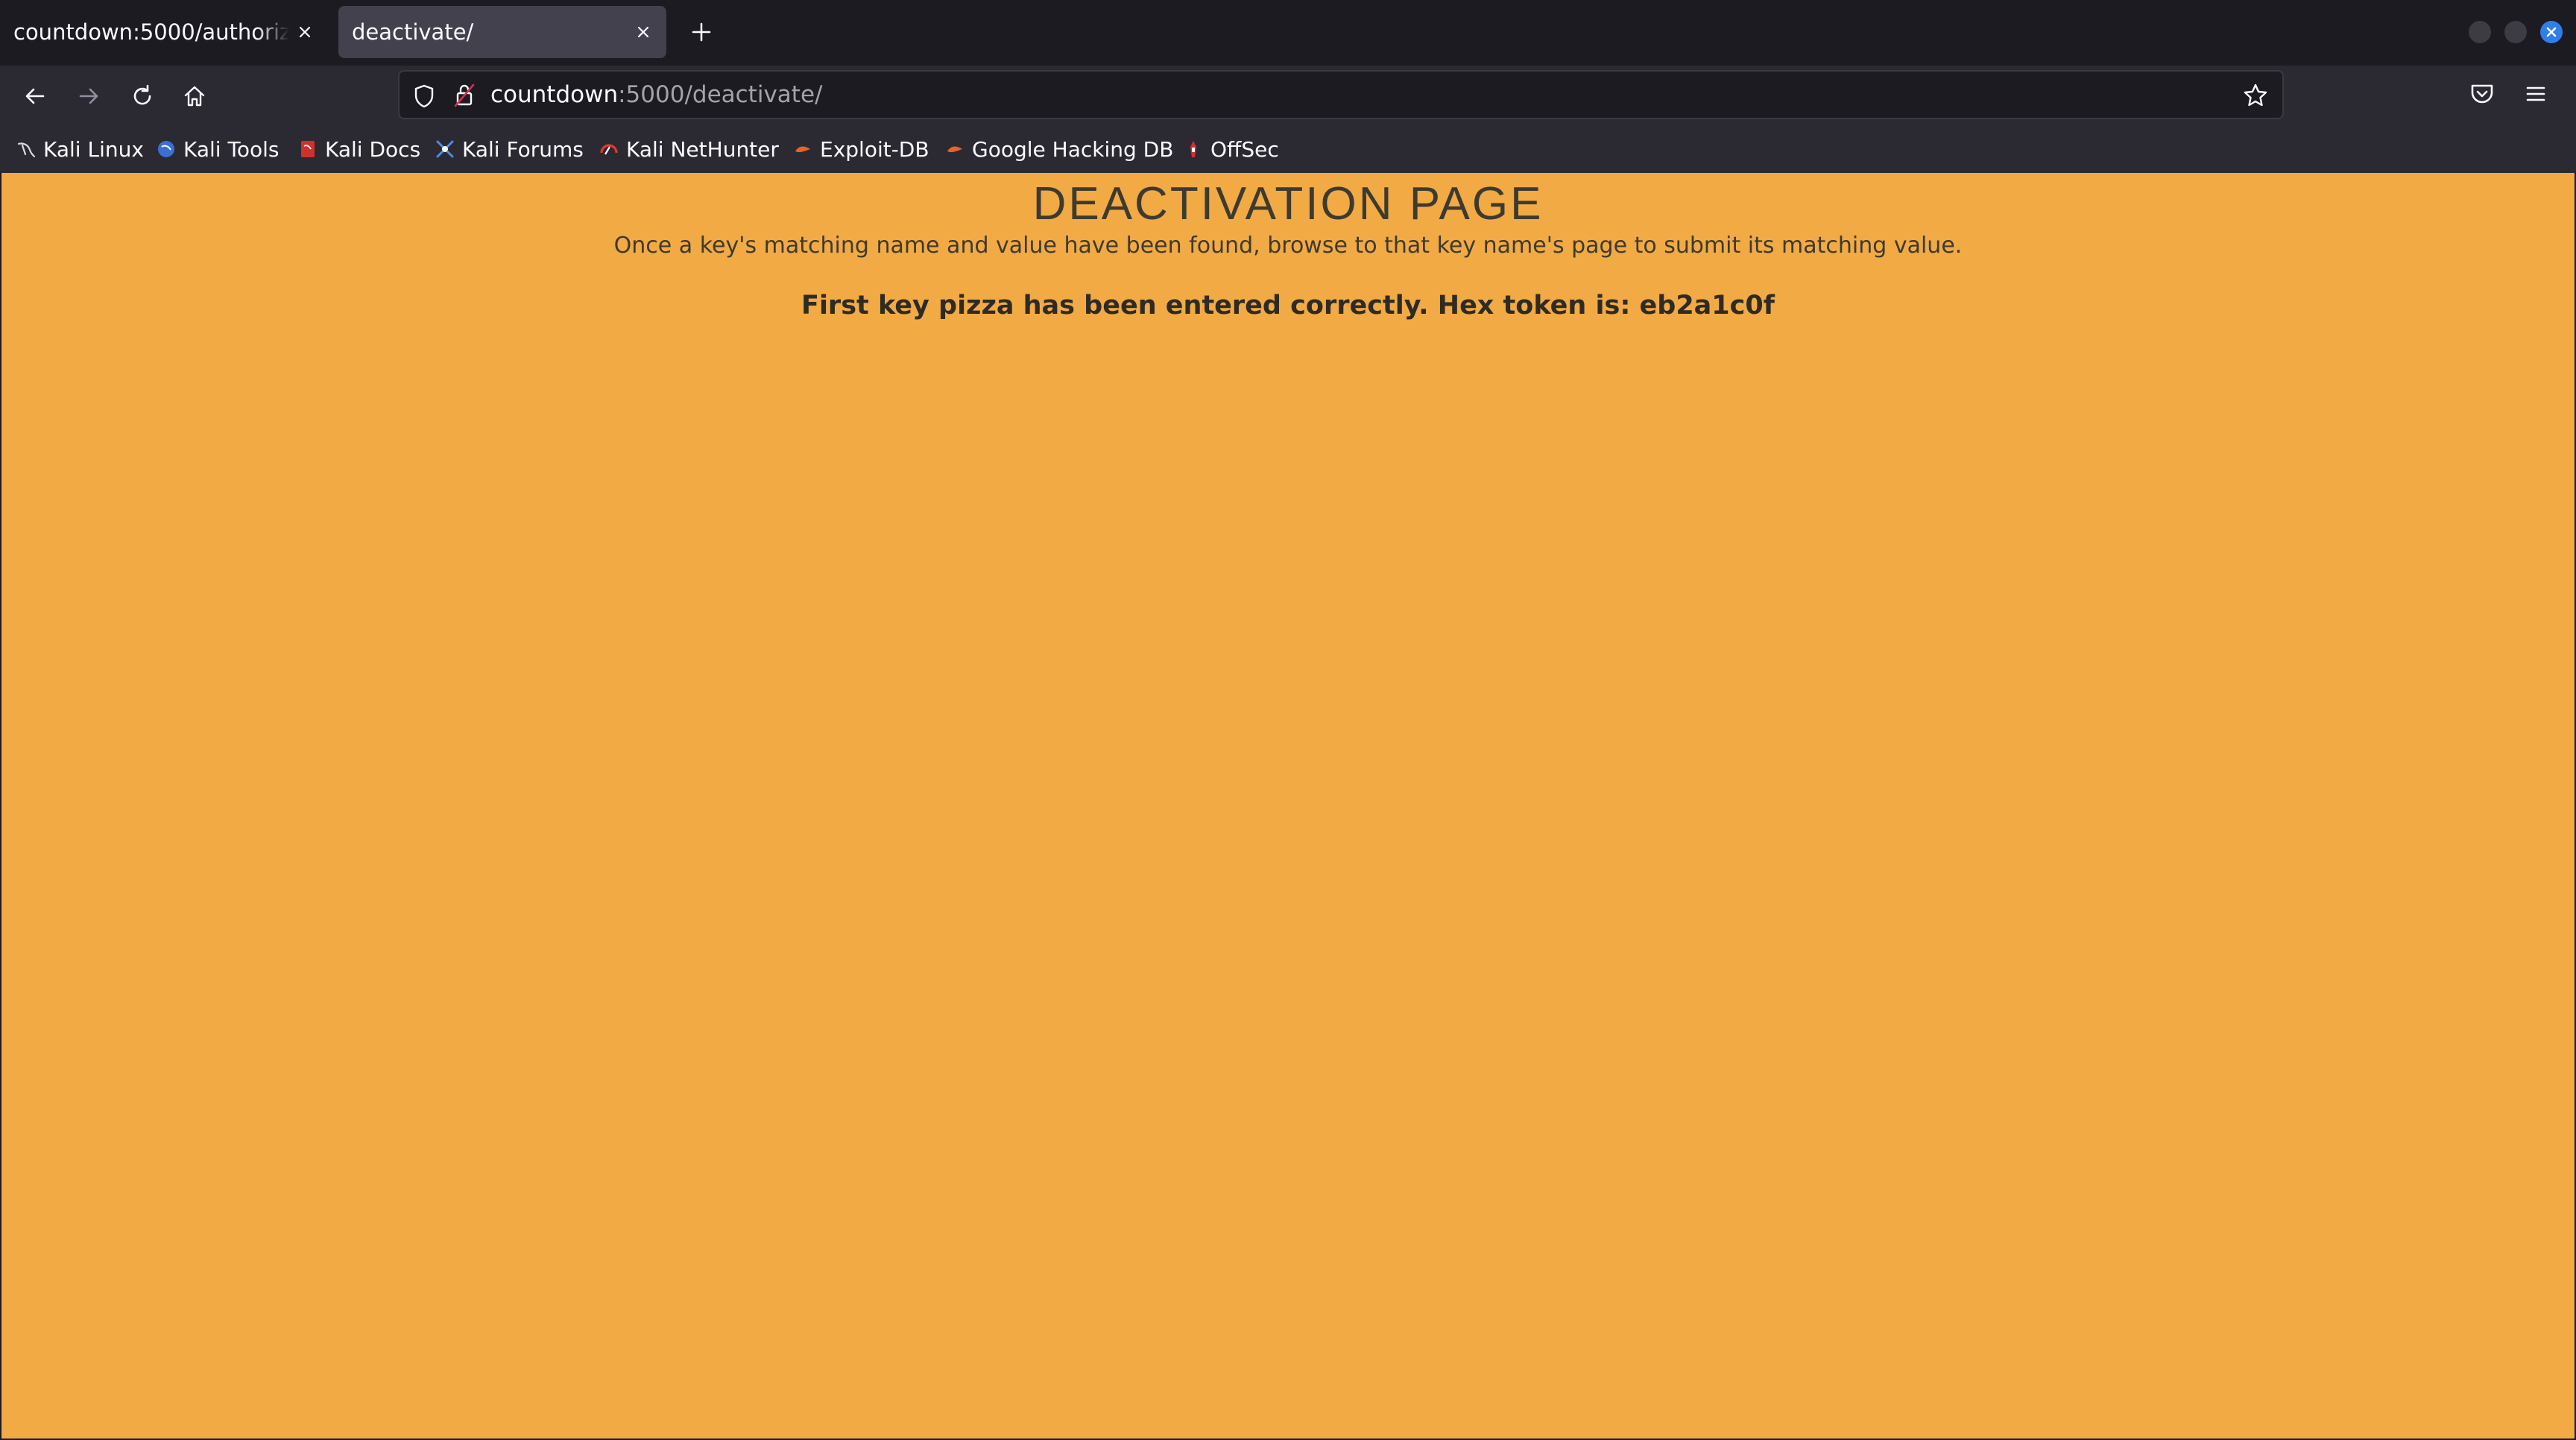 This screenshot has width=2576, height=1440. I want to click on ghdb-icon, so click(955, 149).